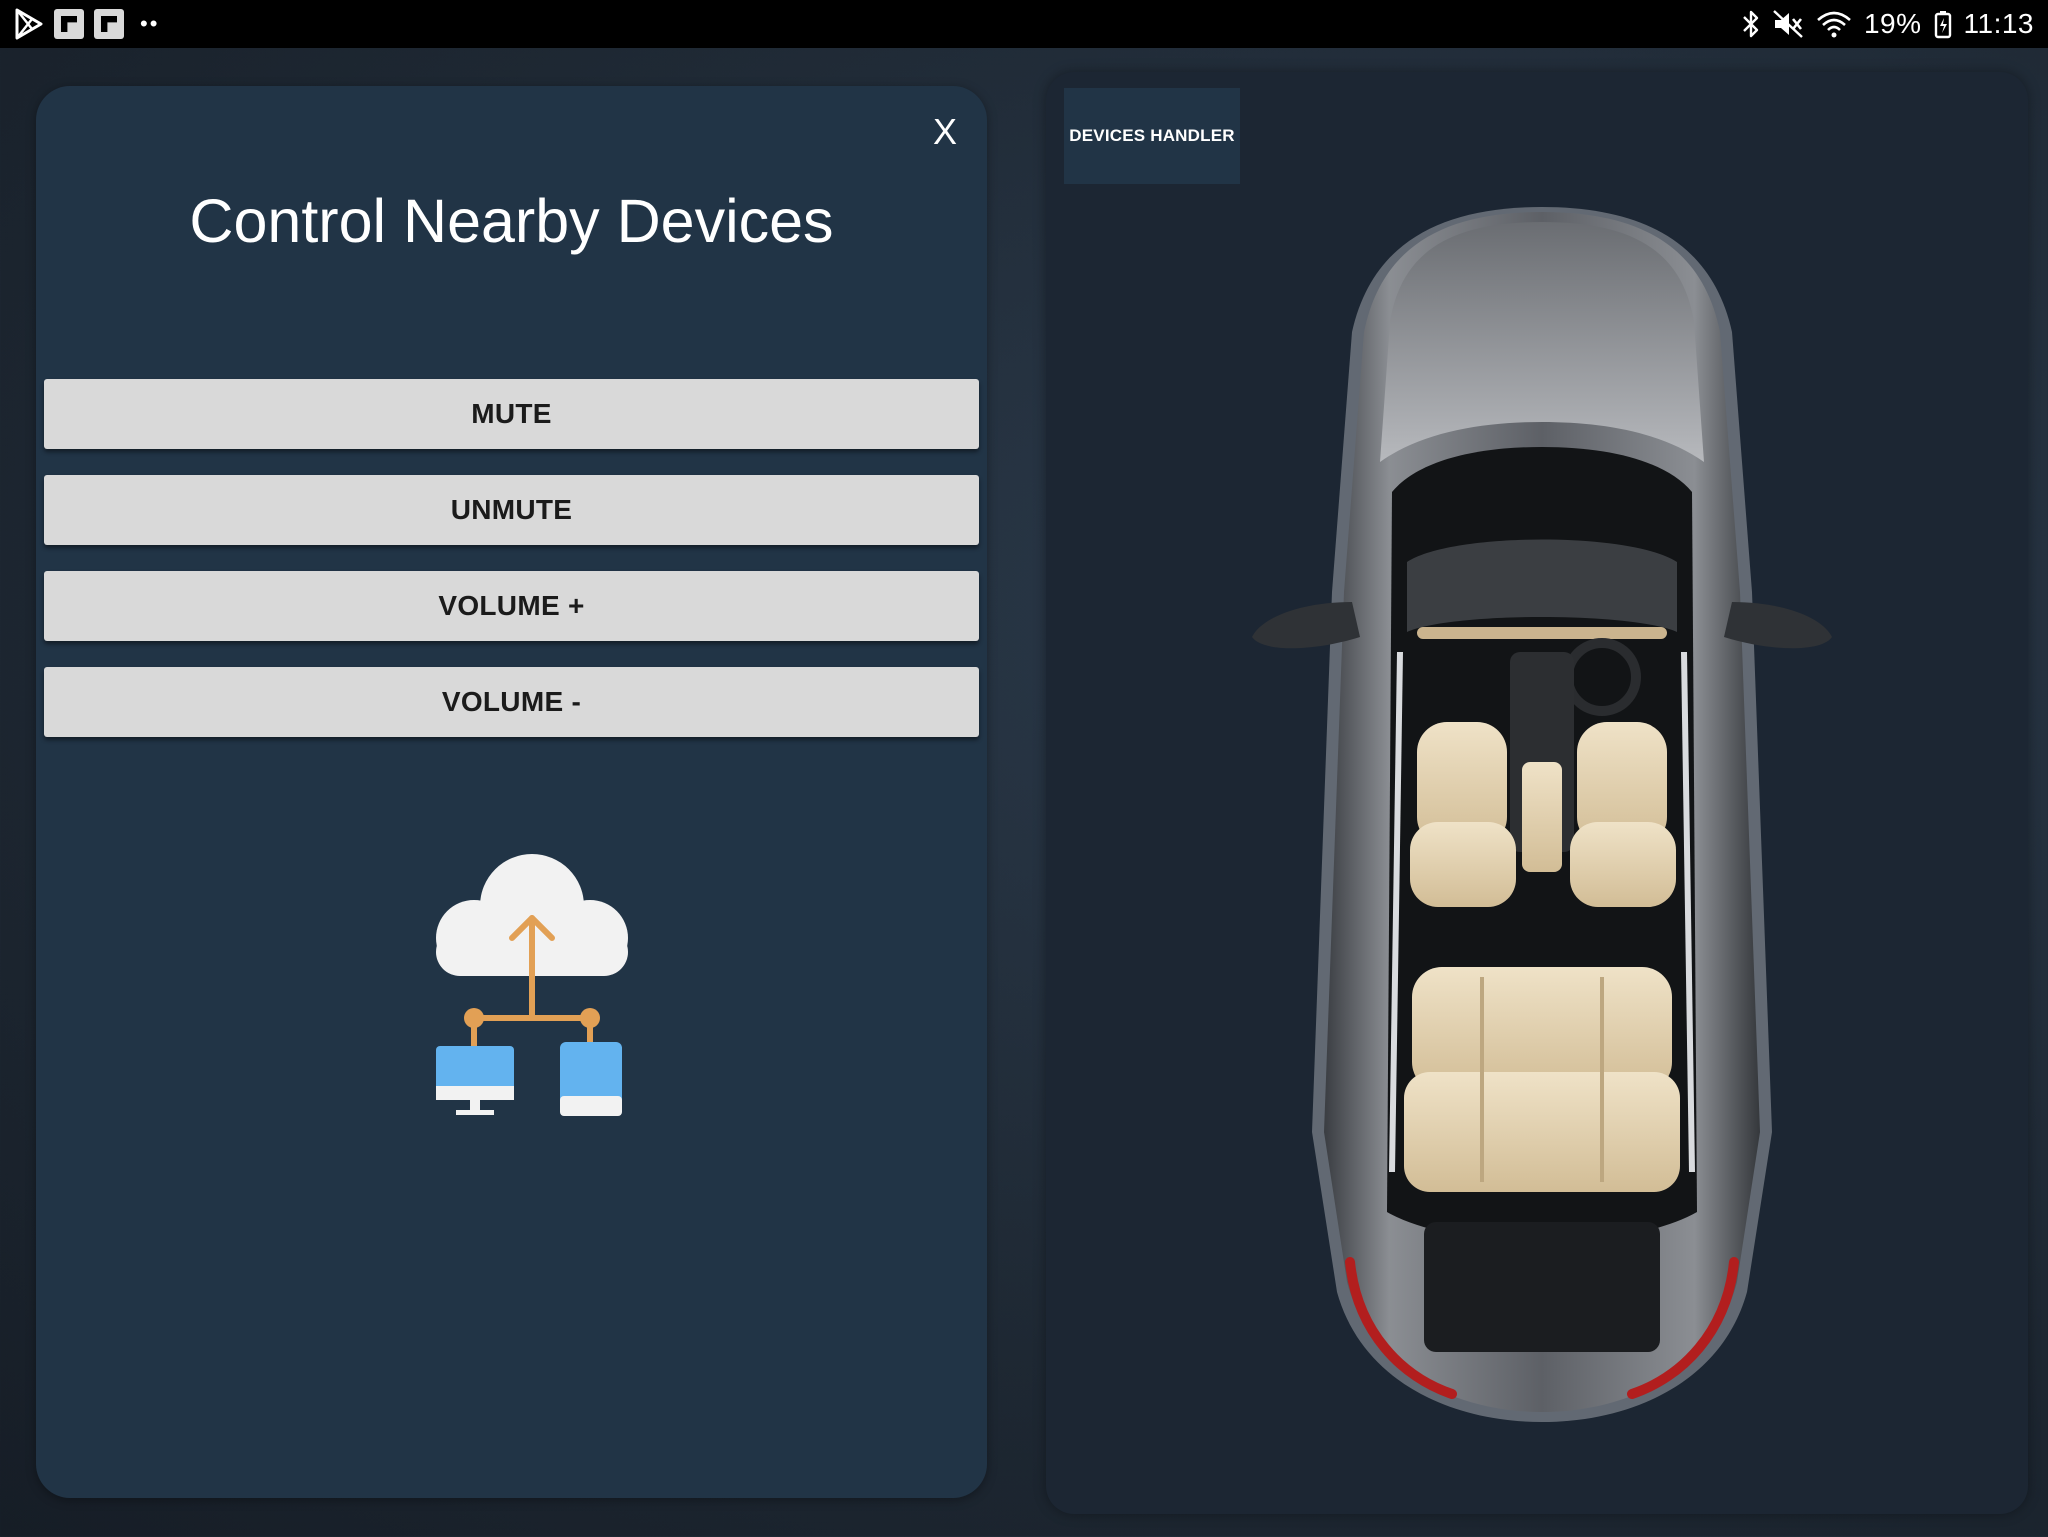  Describe the element at coordinates (511, 702) in the screenshot. I see `volume-down-button: VOLUME -` at that location.